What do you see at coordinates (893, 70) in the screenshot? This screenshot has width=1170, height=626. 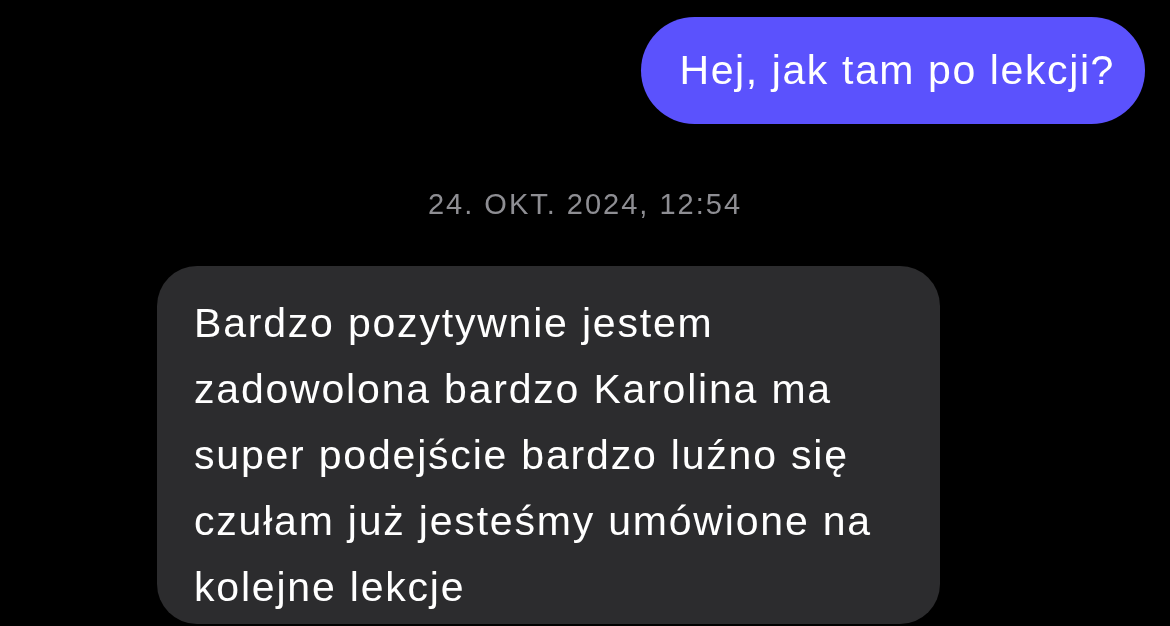 I see `sent-message-bubble: Hej, jak tam po lekcji?` at bounding box center [893, 70].